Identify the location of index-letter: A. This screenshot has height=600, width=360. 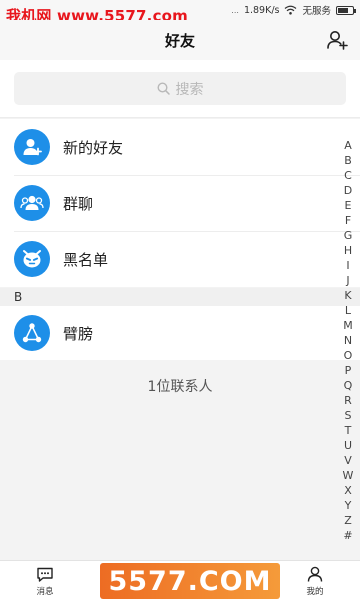
(348, 145).